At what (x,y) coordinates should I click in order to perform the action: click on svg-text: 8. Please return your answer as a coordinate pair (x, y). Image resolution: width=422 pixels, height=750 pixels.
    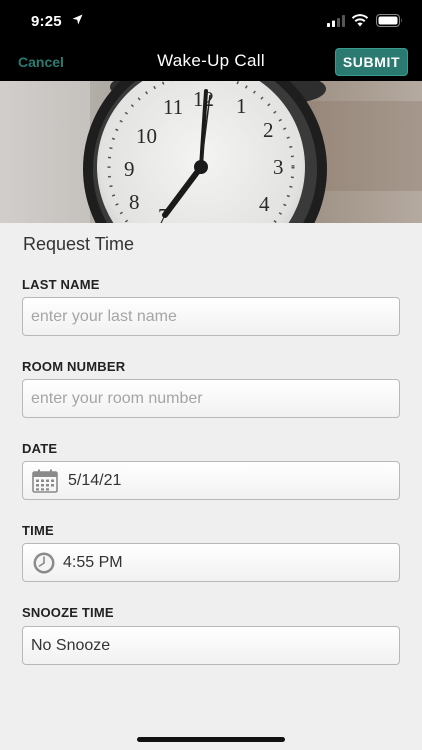
    Looking at the image, I should click on (134, 202).